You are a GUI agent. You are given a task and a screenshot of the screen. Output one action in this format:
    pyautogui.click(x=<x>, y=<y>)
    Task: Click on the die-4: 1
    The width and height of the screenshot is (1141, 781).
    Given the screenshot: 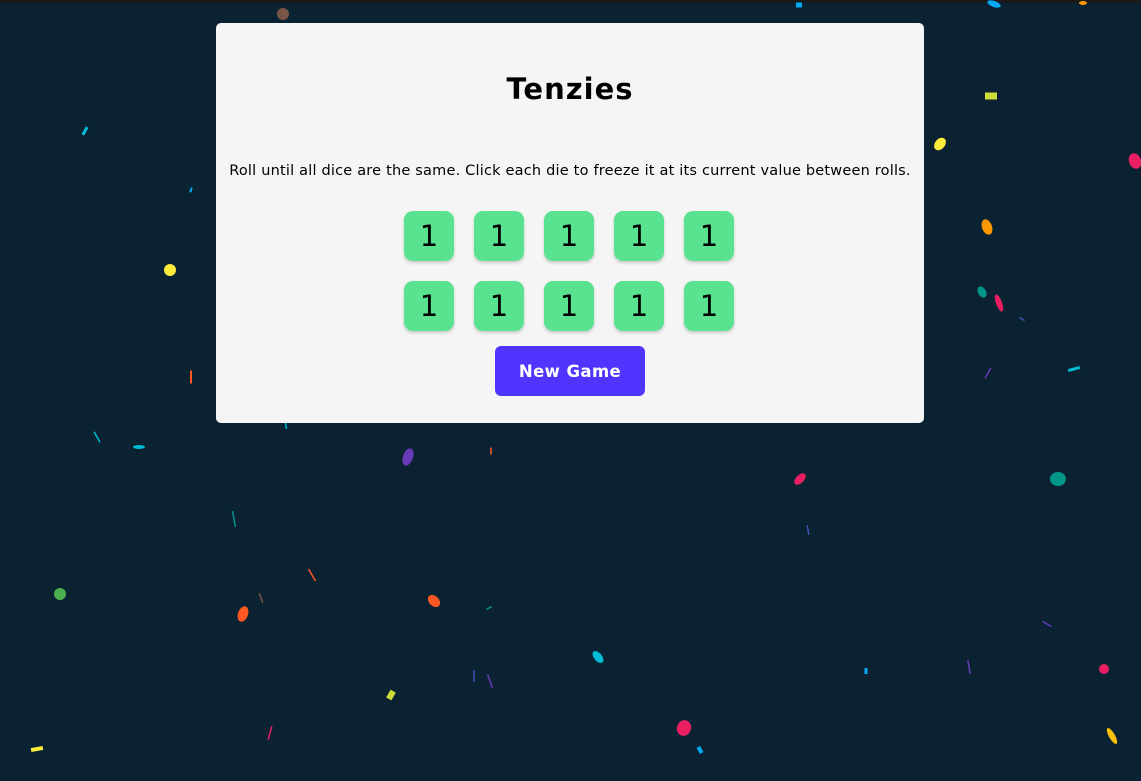 What is the action you would take?
    pyautogui.click(x=639, y=236)
    